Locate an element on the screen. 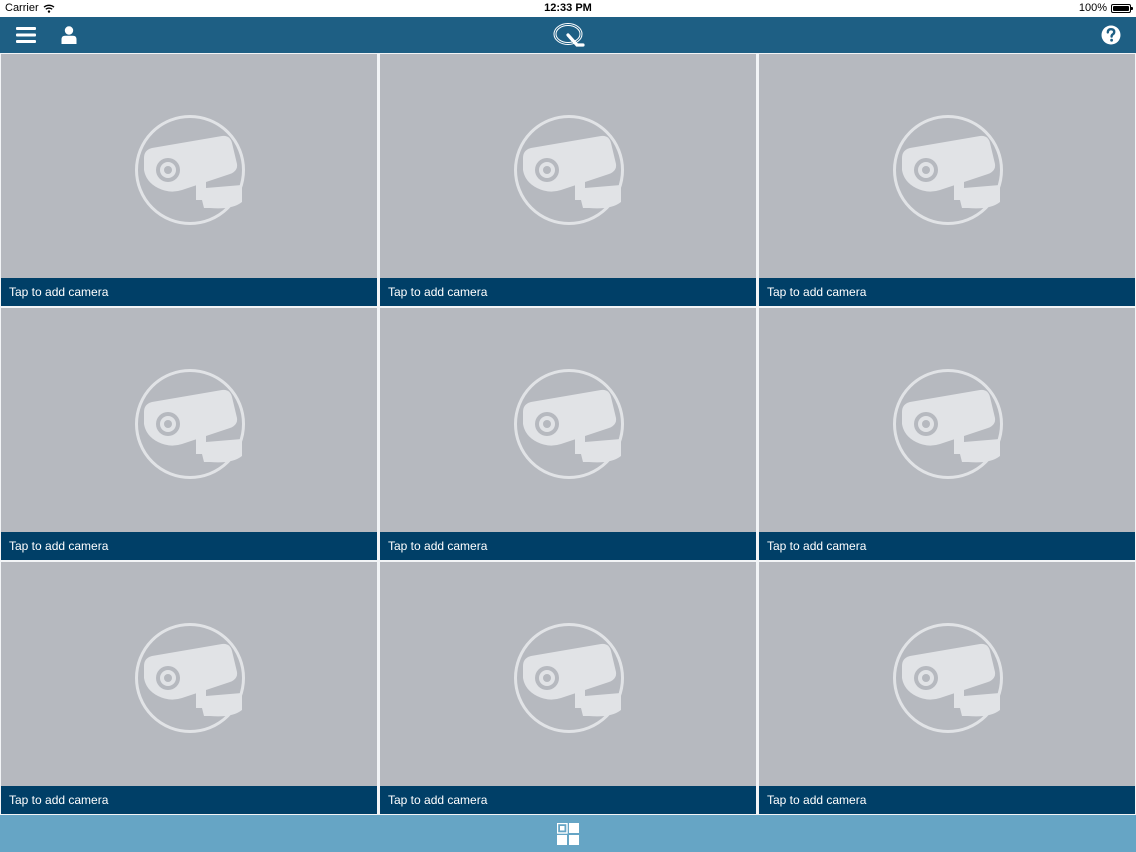  bottom-toolbar is located at coordinates (568, 833).